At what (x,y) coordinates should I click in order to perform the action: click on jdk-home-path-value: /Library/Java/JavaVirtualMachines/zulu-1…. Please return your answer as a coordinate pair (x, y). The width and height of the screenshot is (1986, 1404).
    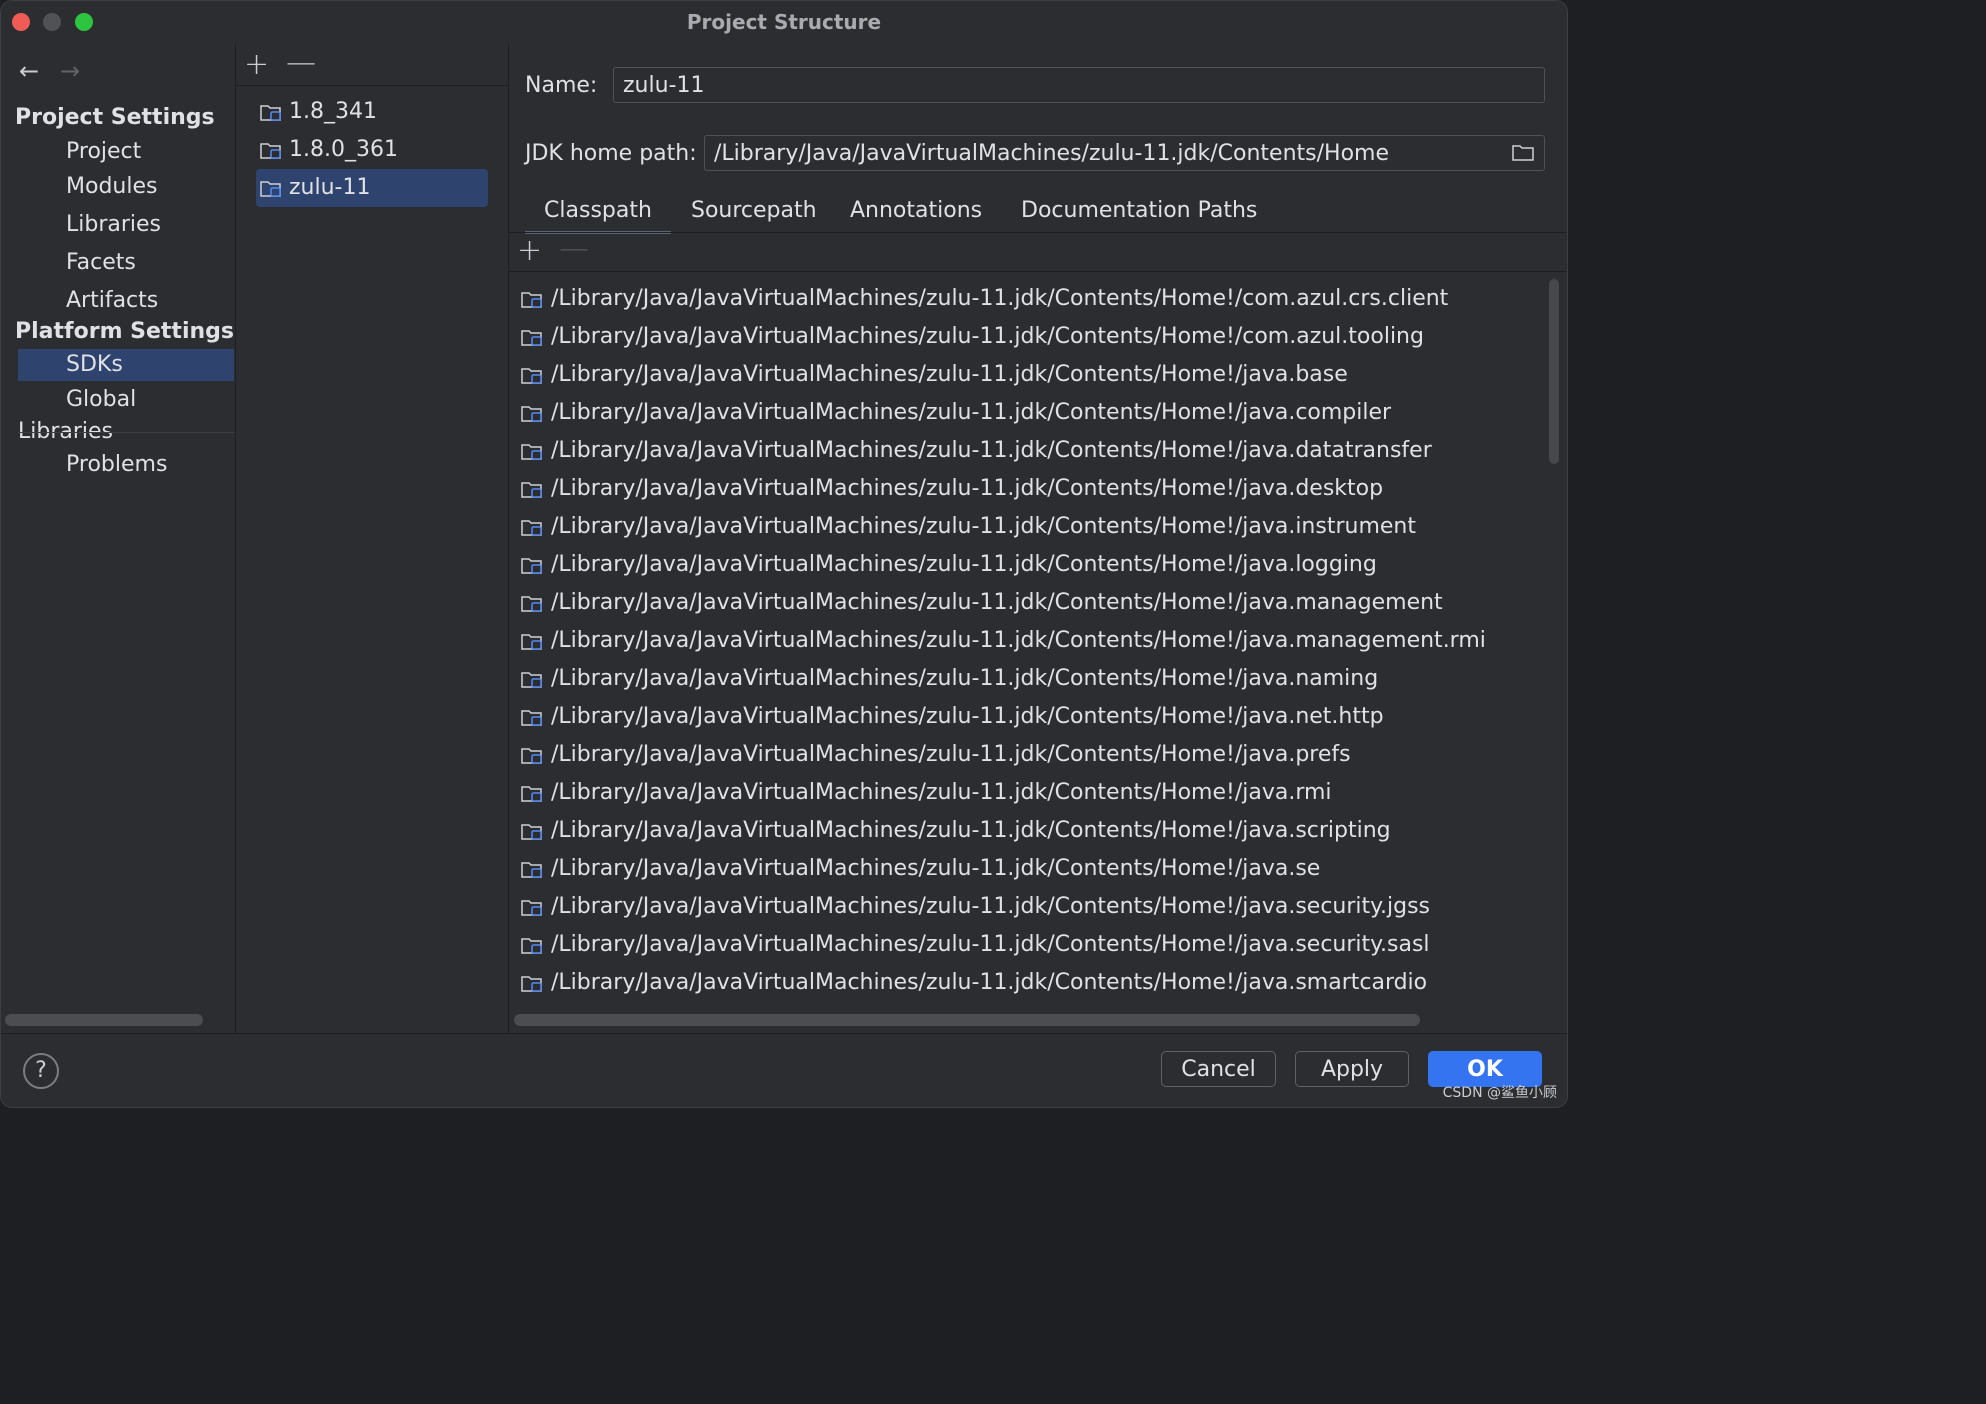
    Looking at the image, I should click on (1051, 153).